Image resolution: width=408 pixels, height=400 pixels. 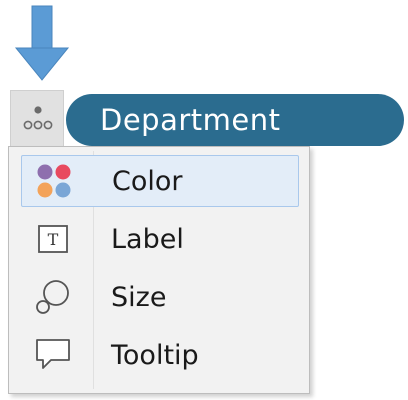 I want to click on size-icon, so click(x=53, y=297).